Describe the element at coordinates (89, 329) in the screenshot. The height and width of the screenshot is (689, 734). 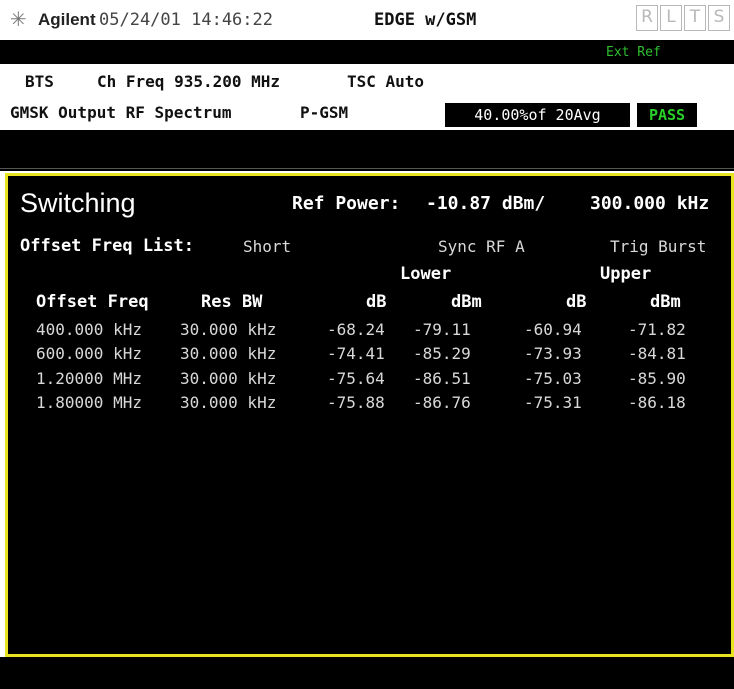
I see `offset-freq-cell: 400.000 kHz` at that location.